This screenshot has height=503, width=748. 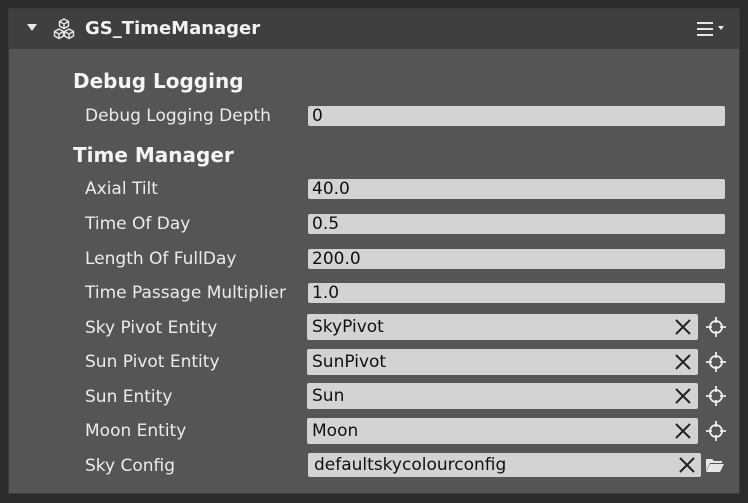 I want to click on sky-pivot-entity-value: SkyPivot, so click(x=348, y=327).